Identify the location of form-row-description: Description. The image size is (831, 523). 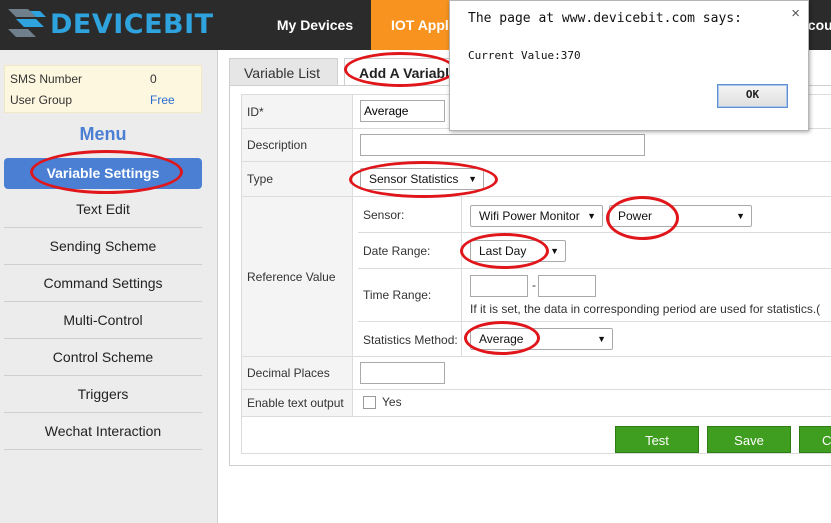
(536, 145).